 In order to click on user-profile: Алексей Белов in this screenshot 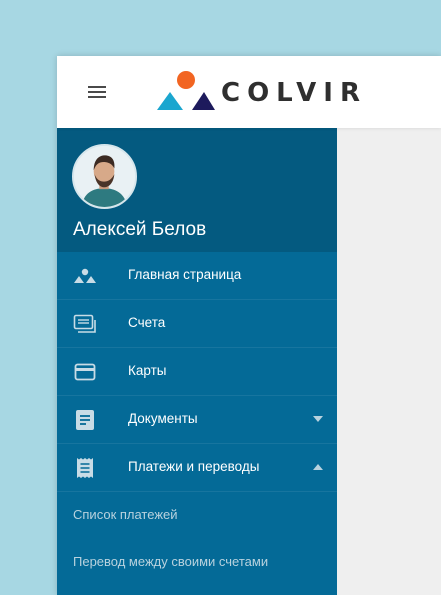, I will do `click(197, 190)`.